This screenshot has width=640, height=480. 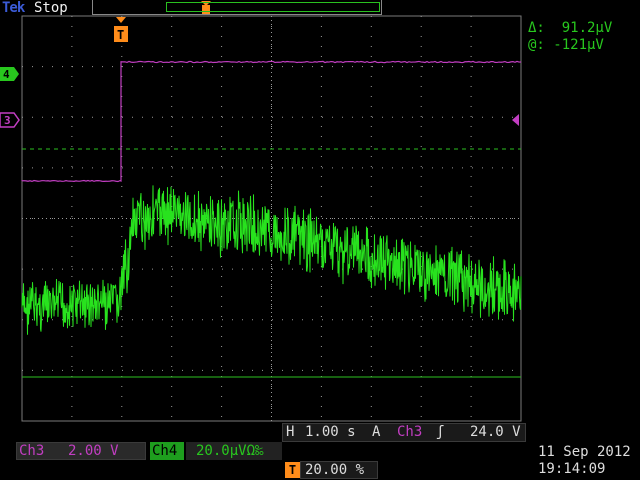 What do you see at coordinates (571, 469) in the screenshot?
I see `time-readout: 19:14:09` at bounding box center [571, 469].